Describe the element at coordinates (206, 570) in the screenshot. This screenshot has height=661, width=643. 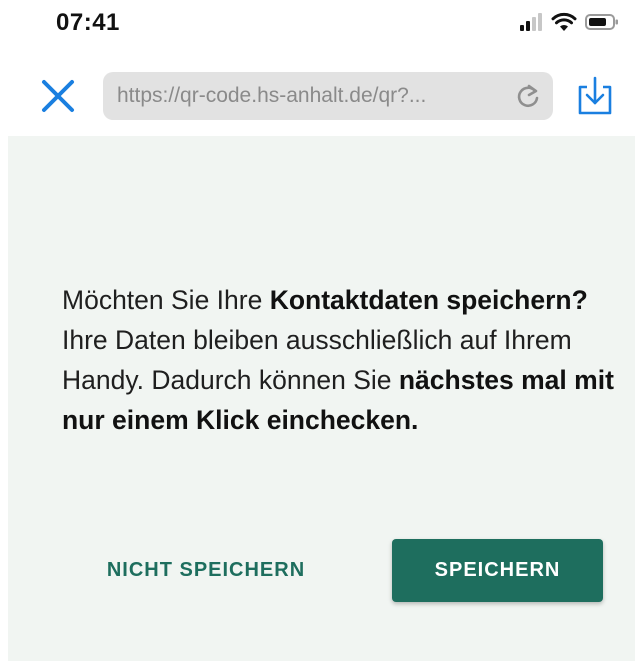
I see `dont-save-button: NICHT SPEICHERN` at that location.